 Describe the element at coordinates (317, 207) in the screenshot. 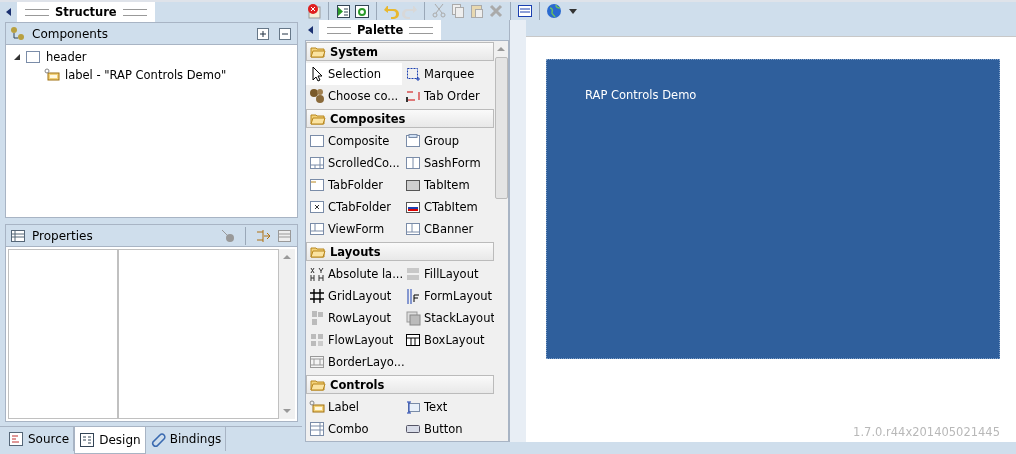

I see `ctab-folder-icon` at that location.